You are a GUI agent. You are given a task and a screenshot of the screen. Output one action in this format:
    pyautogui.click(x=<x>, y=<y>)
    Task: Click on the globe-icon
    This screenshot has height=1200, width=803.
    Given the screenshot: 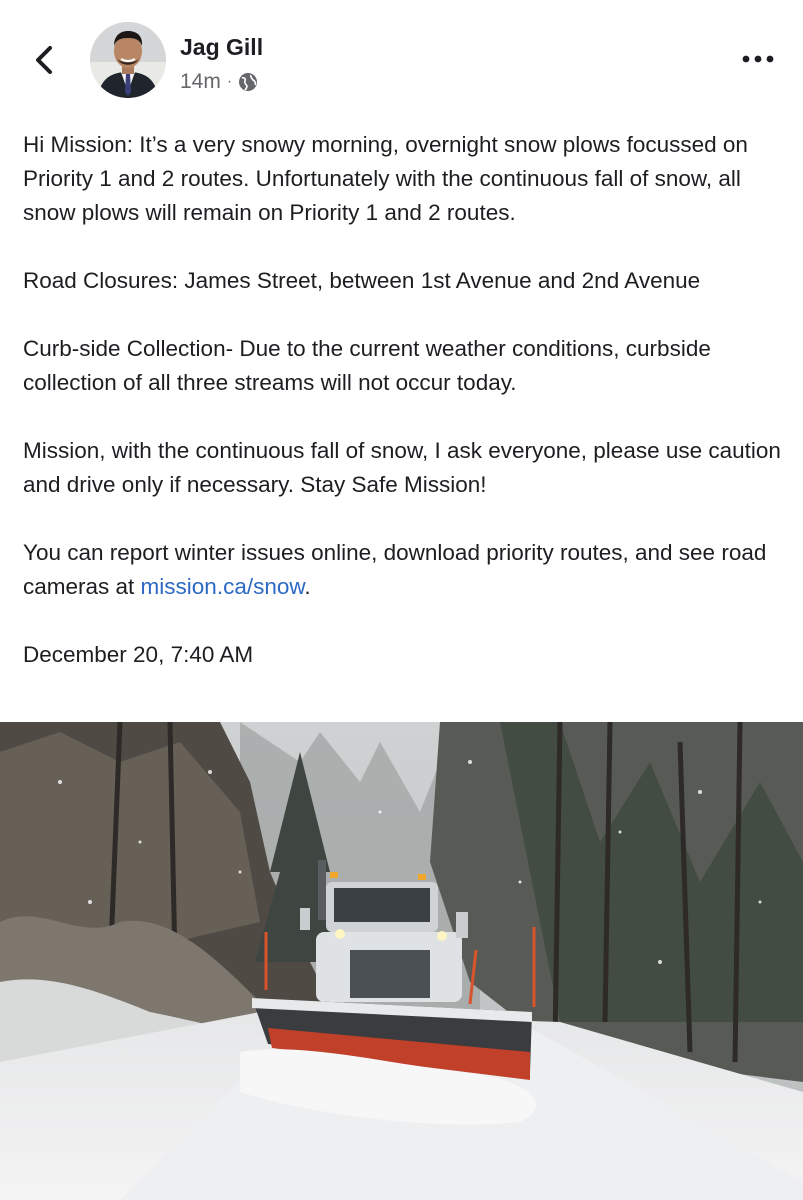 What is the action you would take?
    pyautogui.click(x=248, y=82)
    